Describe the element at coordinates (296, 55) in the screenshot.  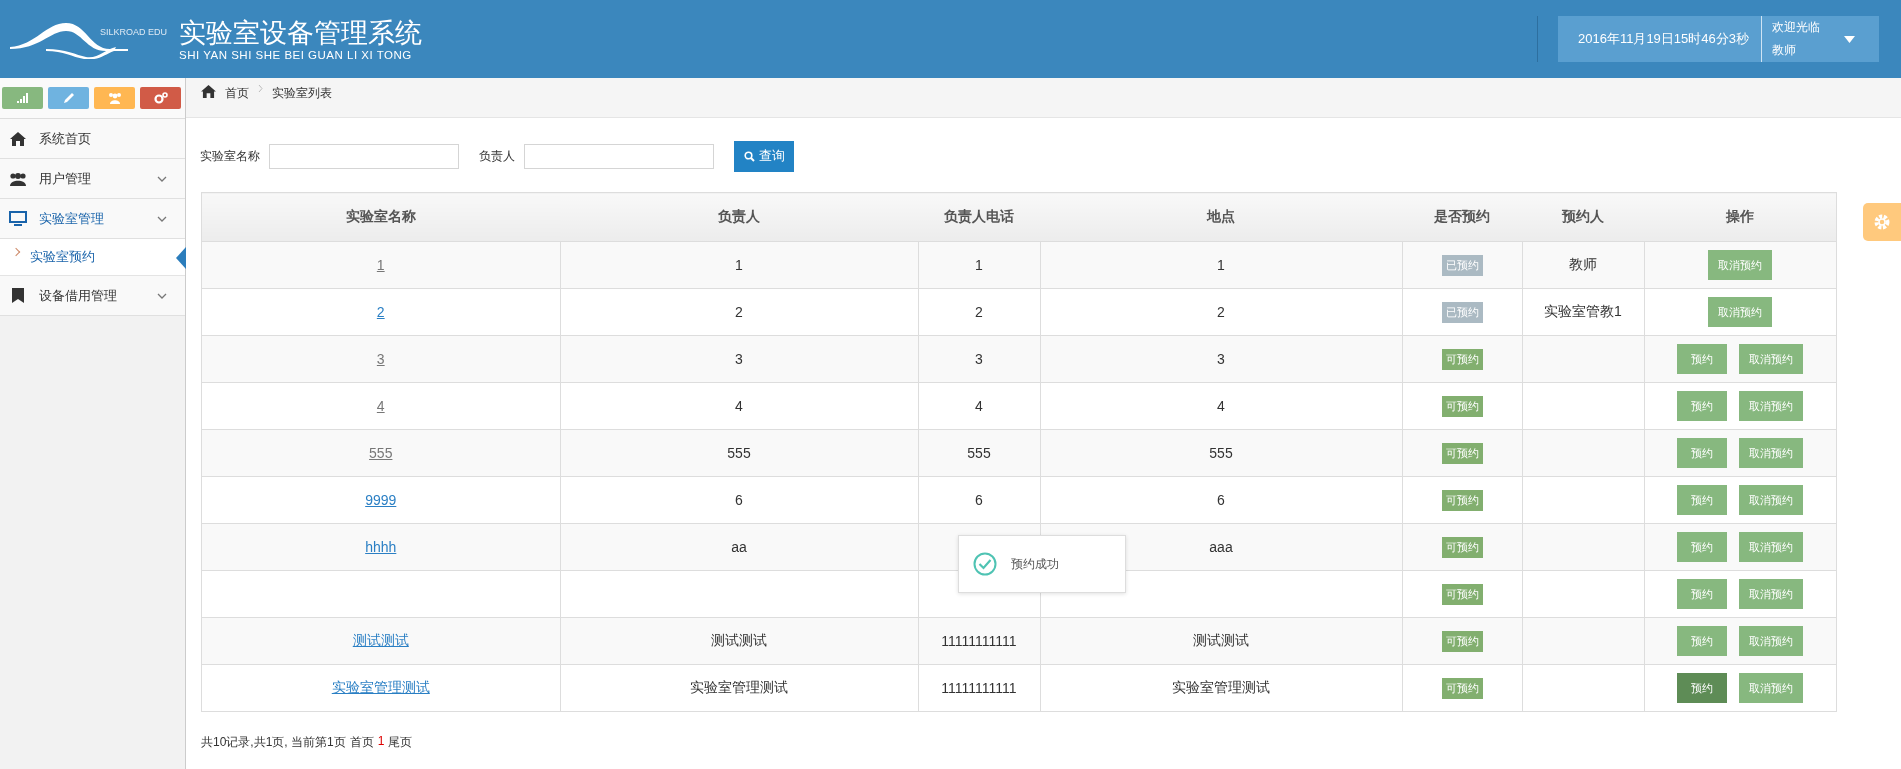
I see `app-subtitle: SHI YAN SHI SHE BEI GUAN LI XI TONG` at that location.